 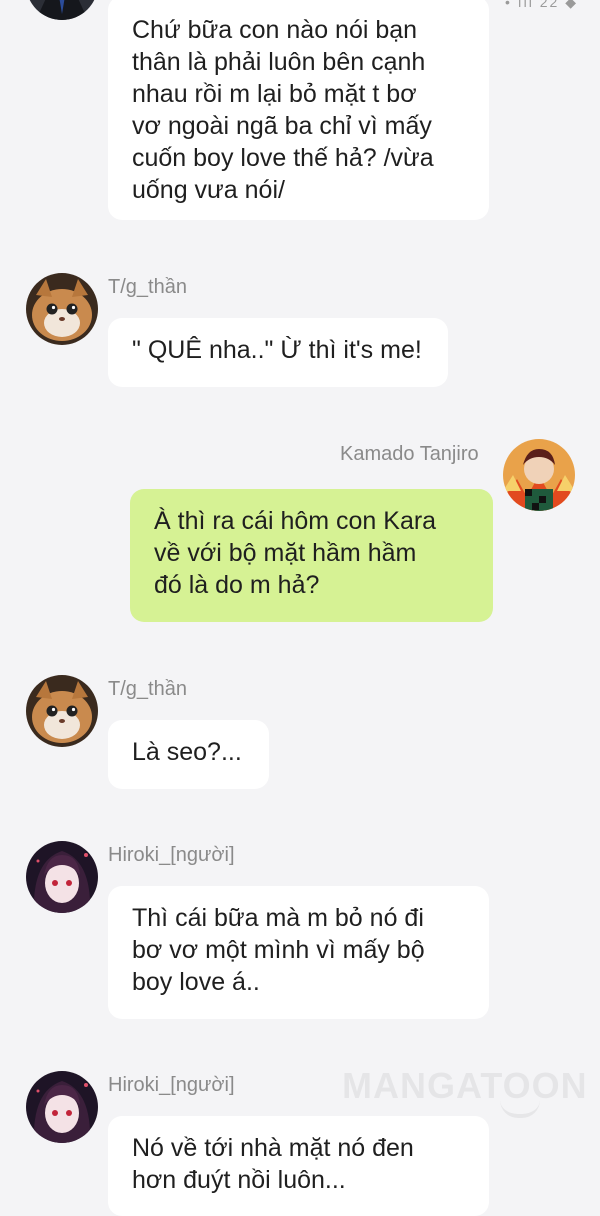 I want to click on dark-suit-avatar-icon, so click(x=62, y=10).